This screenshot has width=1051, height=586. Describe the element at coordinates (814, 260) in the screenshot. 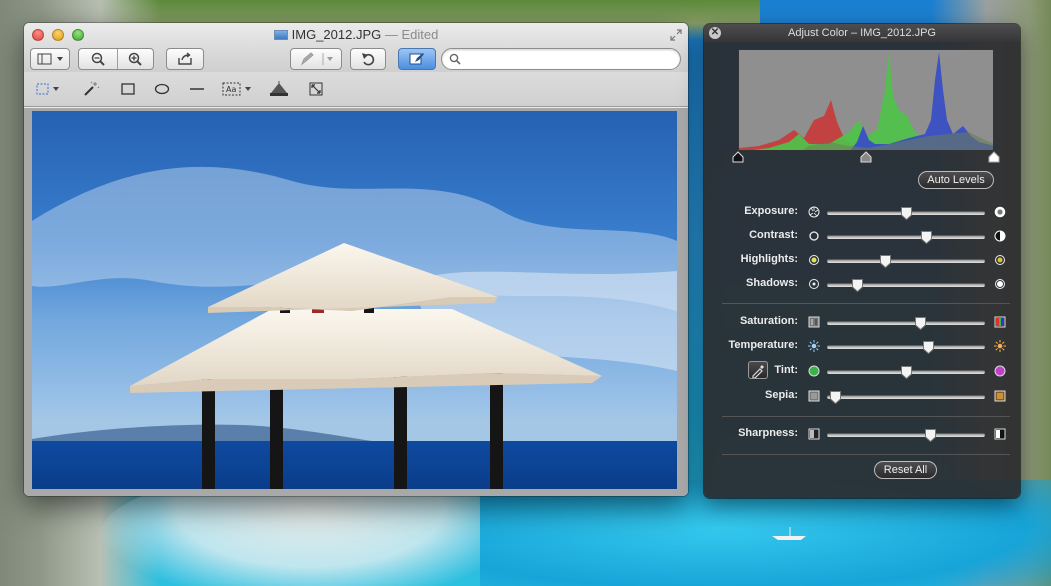

I see `highlights-low-icon` at that location.